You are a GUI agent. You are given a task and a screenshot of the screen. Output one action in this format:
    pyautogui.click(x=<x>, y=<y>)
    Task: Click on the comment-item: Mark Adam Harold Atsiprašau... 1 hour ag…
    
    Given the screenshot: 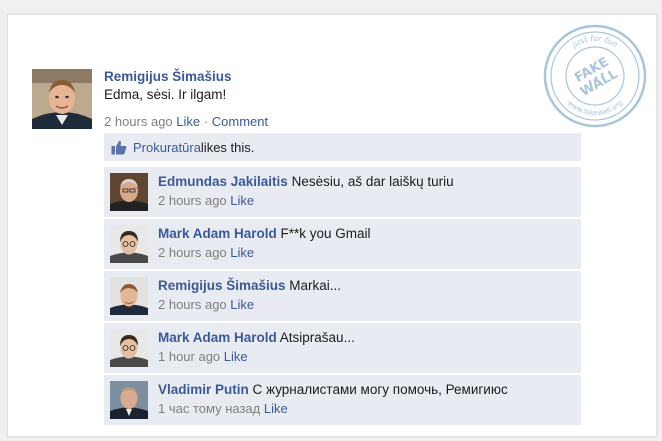 What is the action you would take?
    pyautogui.click(x=342, y=348)
    